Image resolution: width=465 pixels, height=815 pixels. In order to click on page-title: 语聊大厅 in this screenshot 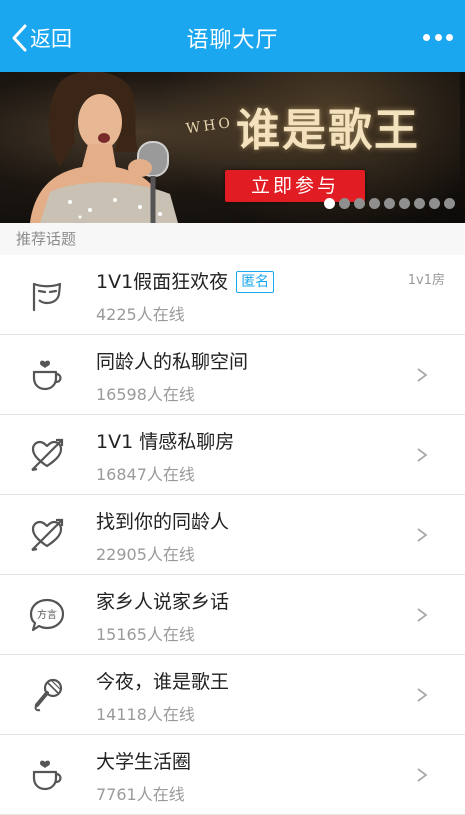, I will do `click(232, 40)`.